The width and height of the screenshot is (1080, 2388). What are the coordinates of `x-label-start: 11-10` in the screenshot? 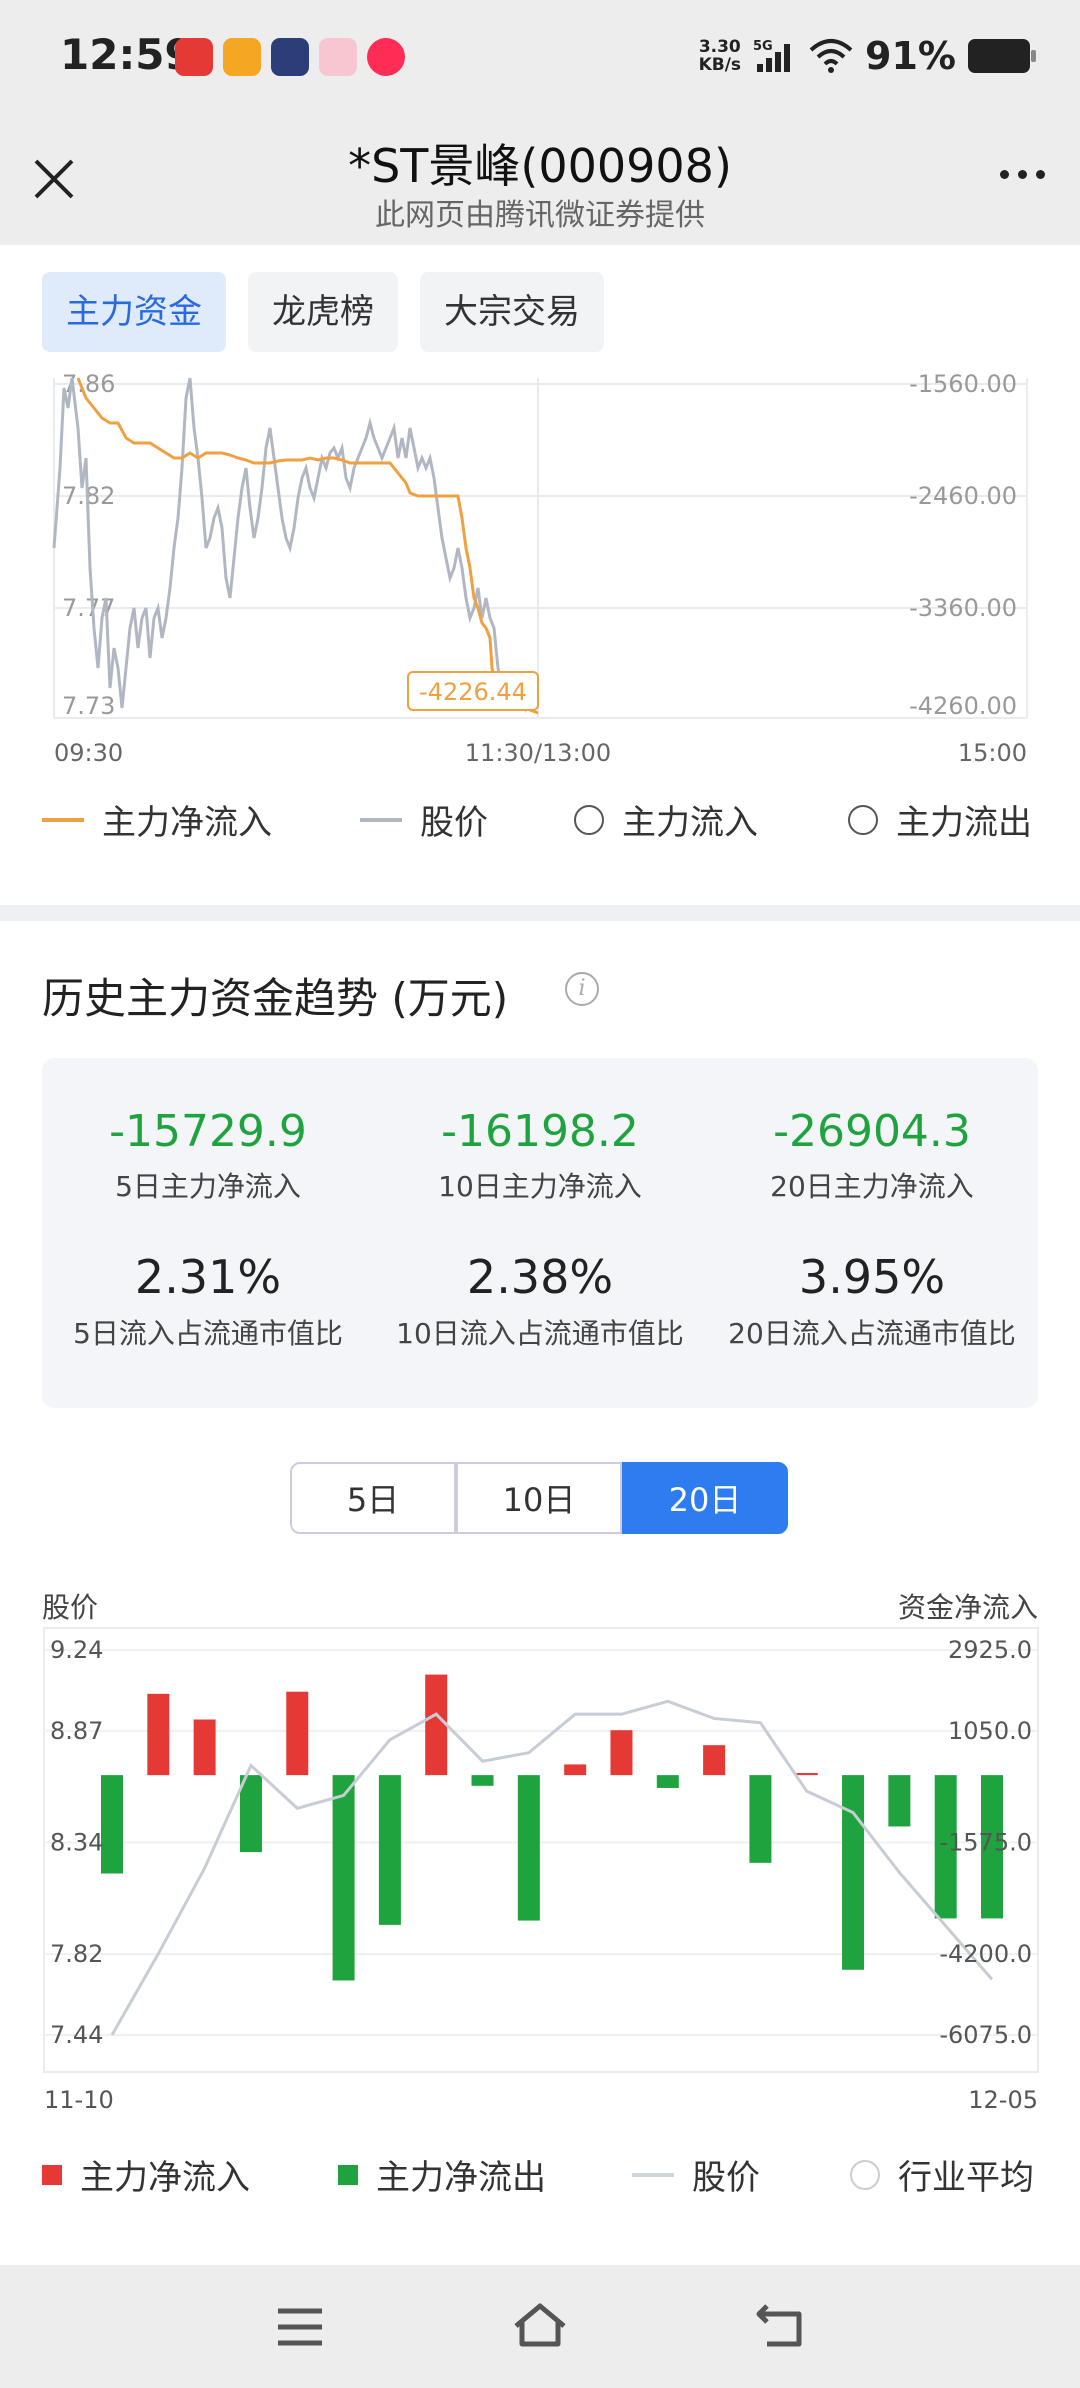 It's located at (79, 2100).